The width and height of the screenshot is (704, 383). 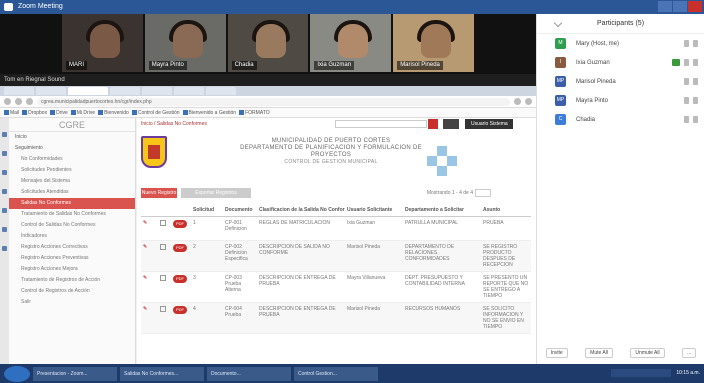 What do you see at coordinates (72, 302) in the screenshot?
I see `sidebar-item: Salir` at bounding box center [72, 302].